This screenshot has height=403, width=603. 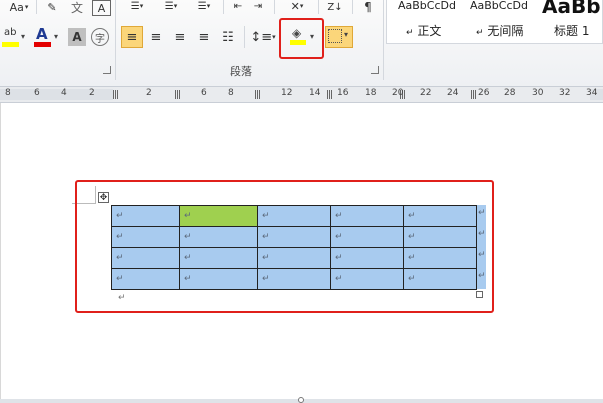 What do you see at coordinates (479, 294) in the screenshot?
I see `table-resize-handle` at bounding box center [479, 294].